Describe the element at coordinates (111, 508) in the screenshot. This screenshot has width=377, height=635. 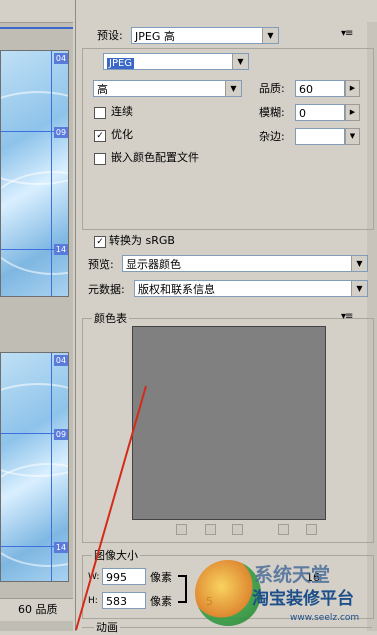
I see `annotation-arrow-line` at that location.